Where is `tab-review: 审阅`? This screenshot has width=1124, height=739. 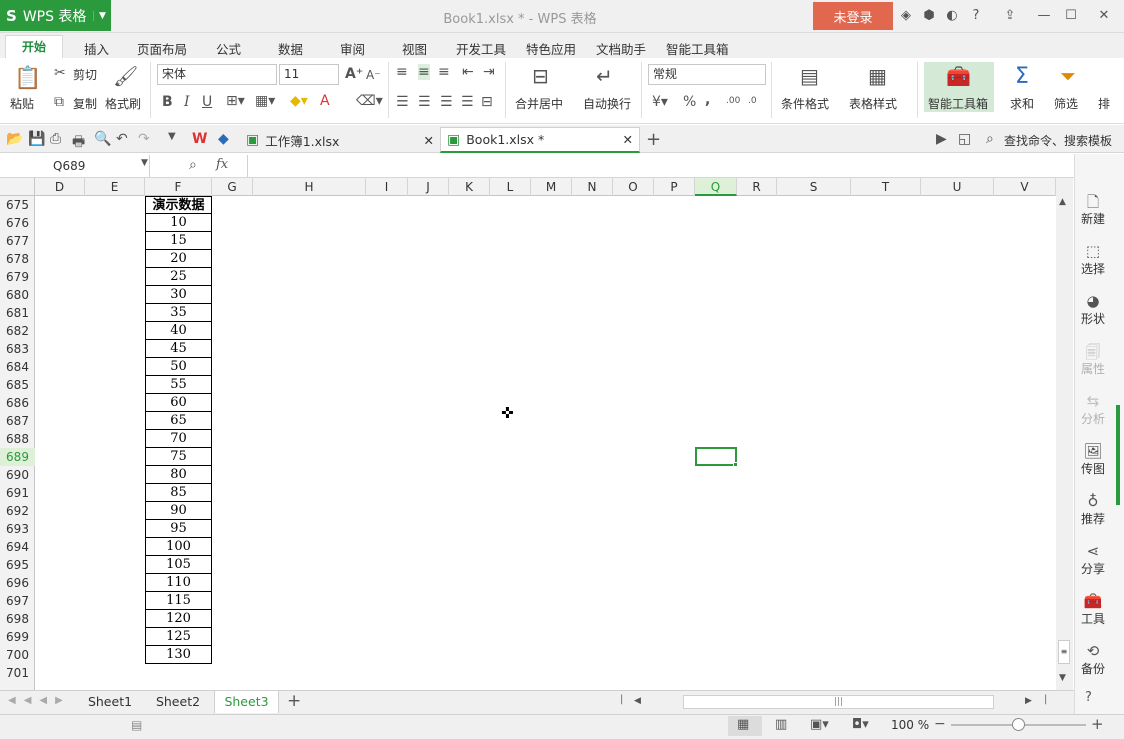 tab-review: 审阅 is located at coordinates (352, 48).